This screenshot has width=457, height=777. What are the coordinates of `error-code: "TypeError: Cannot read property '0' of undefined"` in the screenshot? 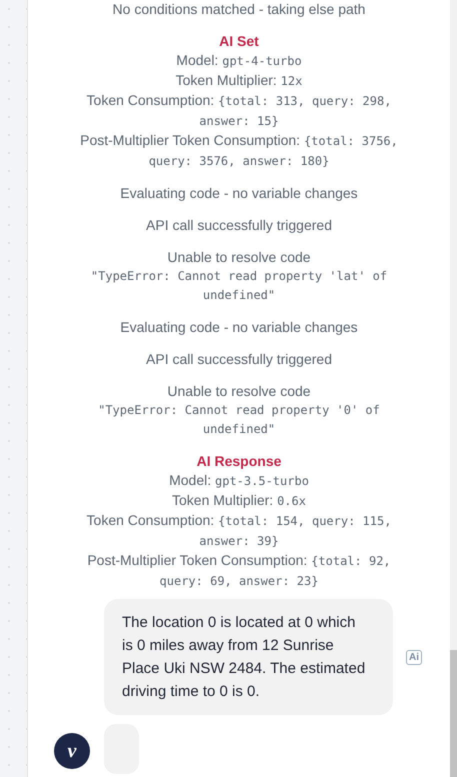 It's located at (239, 420).